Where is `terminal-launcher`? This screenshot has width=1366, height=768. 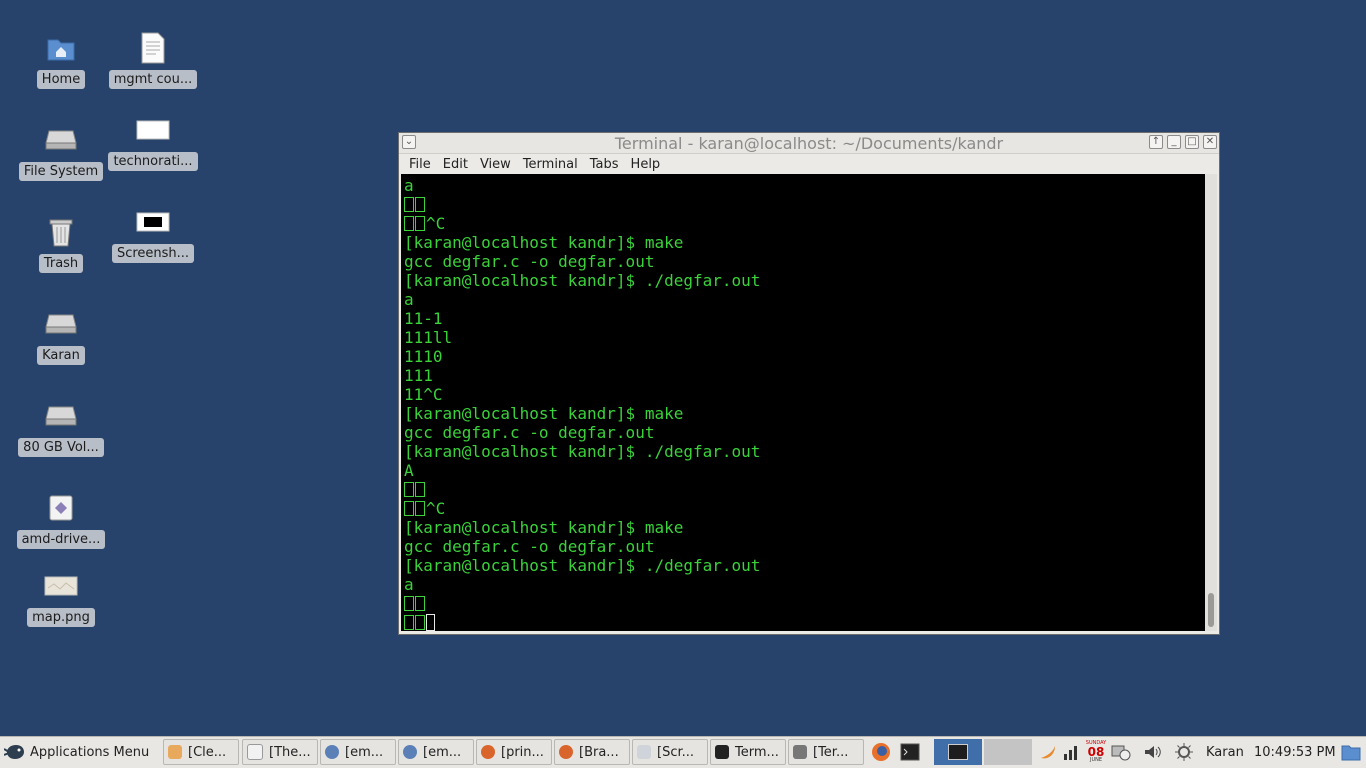 terminal-launcher is located at coordinates (910, 752).